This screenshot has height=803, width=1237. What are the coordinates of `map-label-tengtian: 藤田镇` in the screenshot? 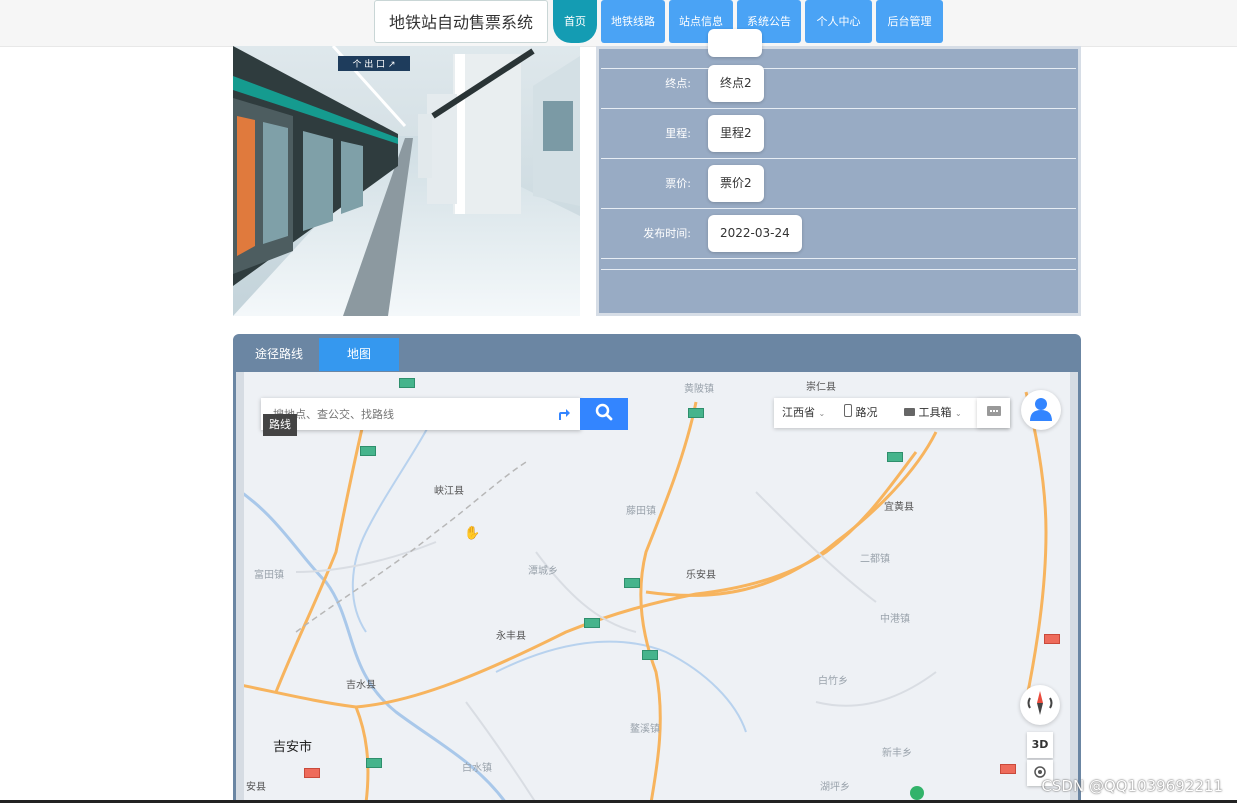 It's located at (641, 511).